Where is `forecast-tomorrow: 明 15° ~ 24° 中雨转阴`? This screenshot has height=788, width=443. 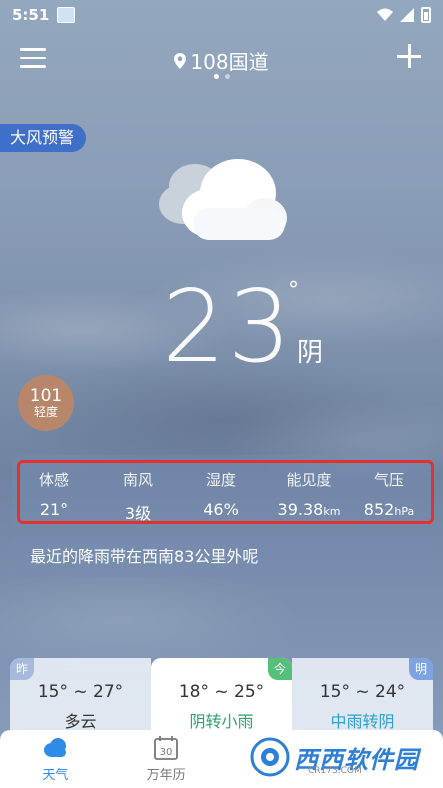 forecast-tomorrow: 明 15° ~ 24° 中雨转阴 is located at coordinates (362, 694).